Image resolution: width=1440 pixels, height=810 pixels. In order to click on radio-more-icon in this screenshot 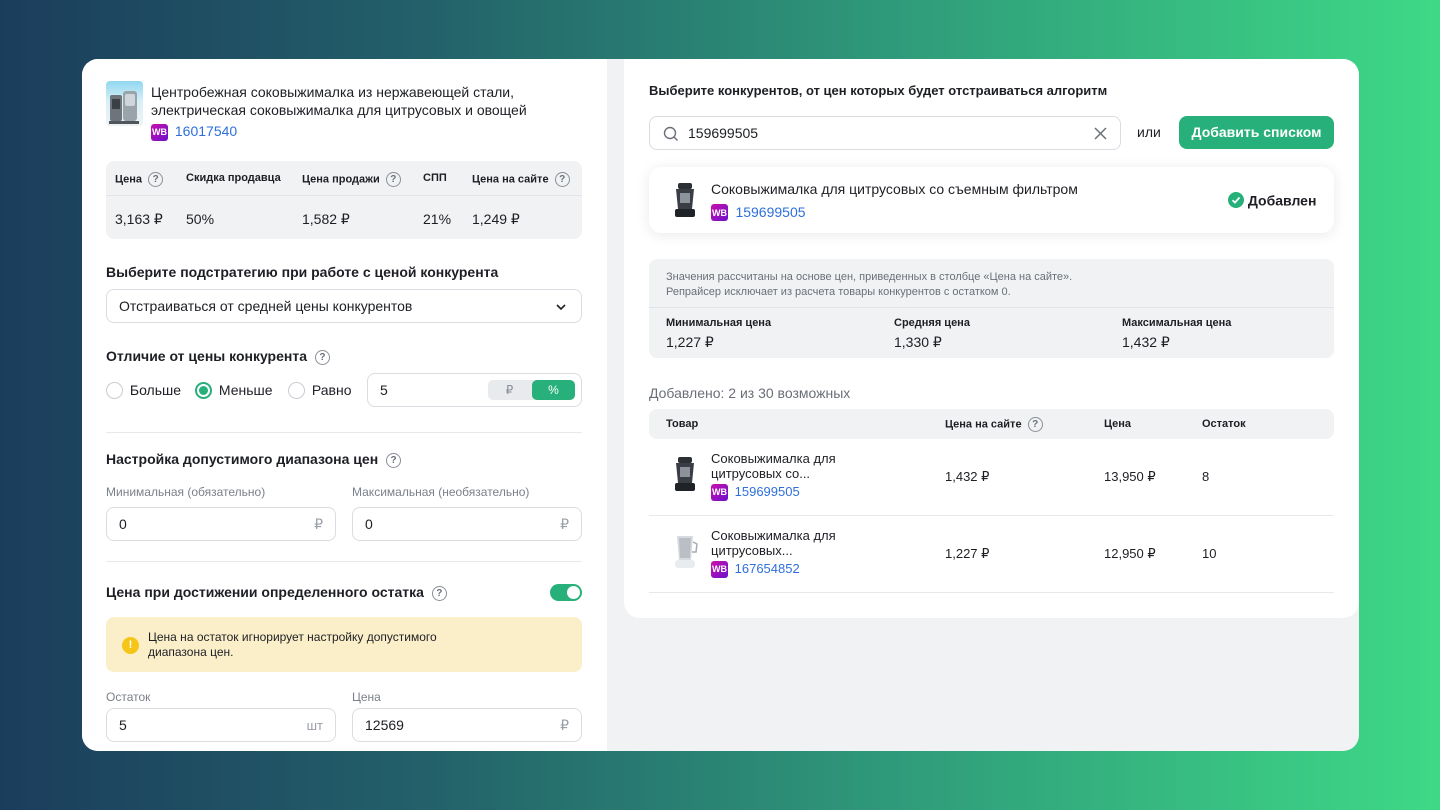, I will do `click(114, 390)`.